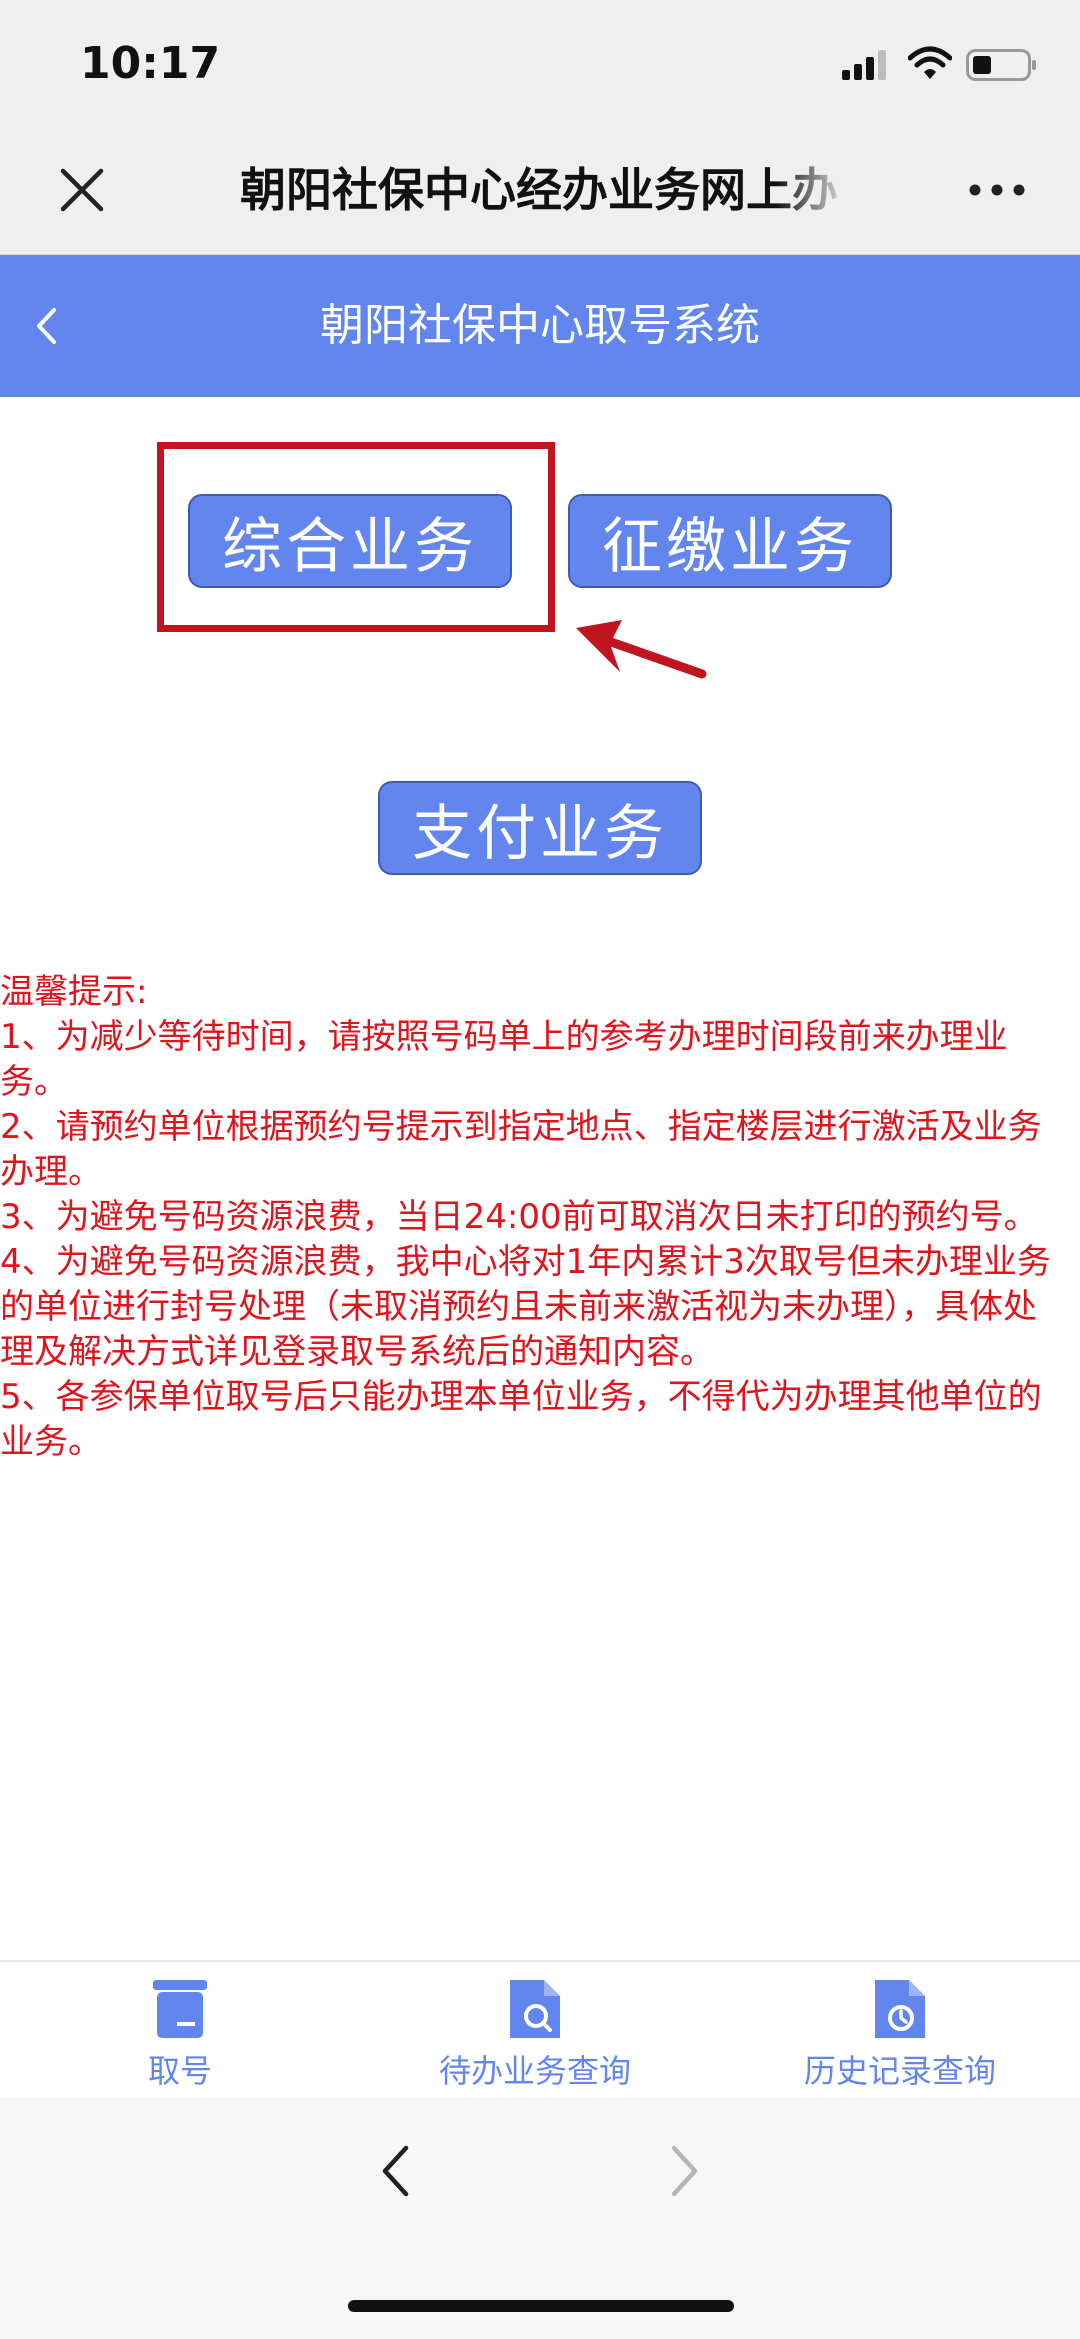 The height and width of the screenshot is (2339, 1080). What do you see at coordinates (539, 190) in the screenshot?
I see `wechat-page-title: 朝阳社保中心经办业务网上办` at bounding box center [539, 190].